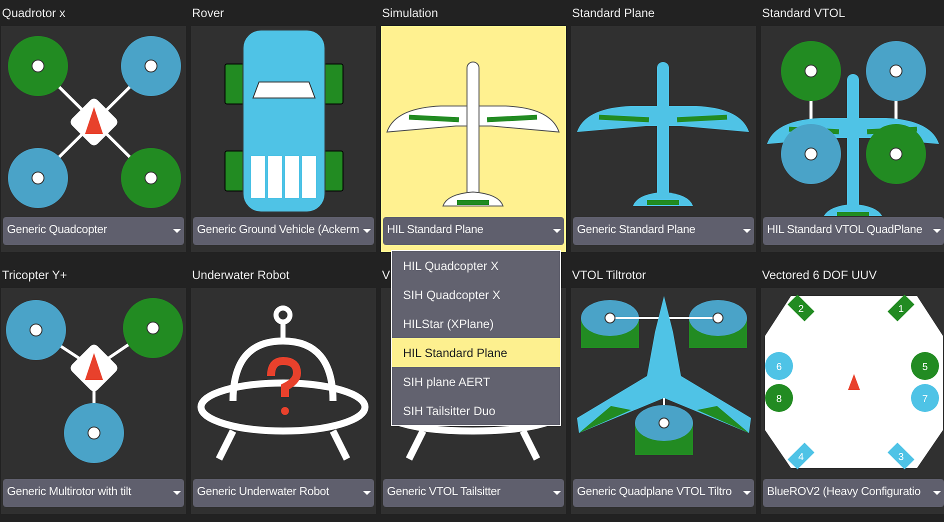 This screenshot has height=522, width=944. I want to click on vehicle-card: Generic Standard Plane, so click(663, 139).